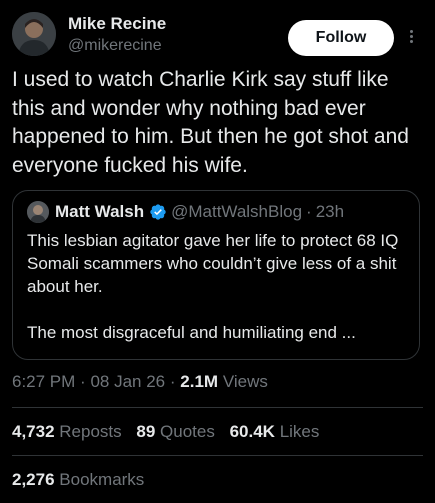 Image resolution: width=435 pixels, height=503 pixels. What do you see at coordinates (90, 431) in the screenshot?
I see `reposts-label: Reposts` at bounding box center [90, 431].